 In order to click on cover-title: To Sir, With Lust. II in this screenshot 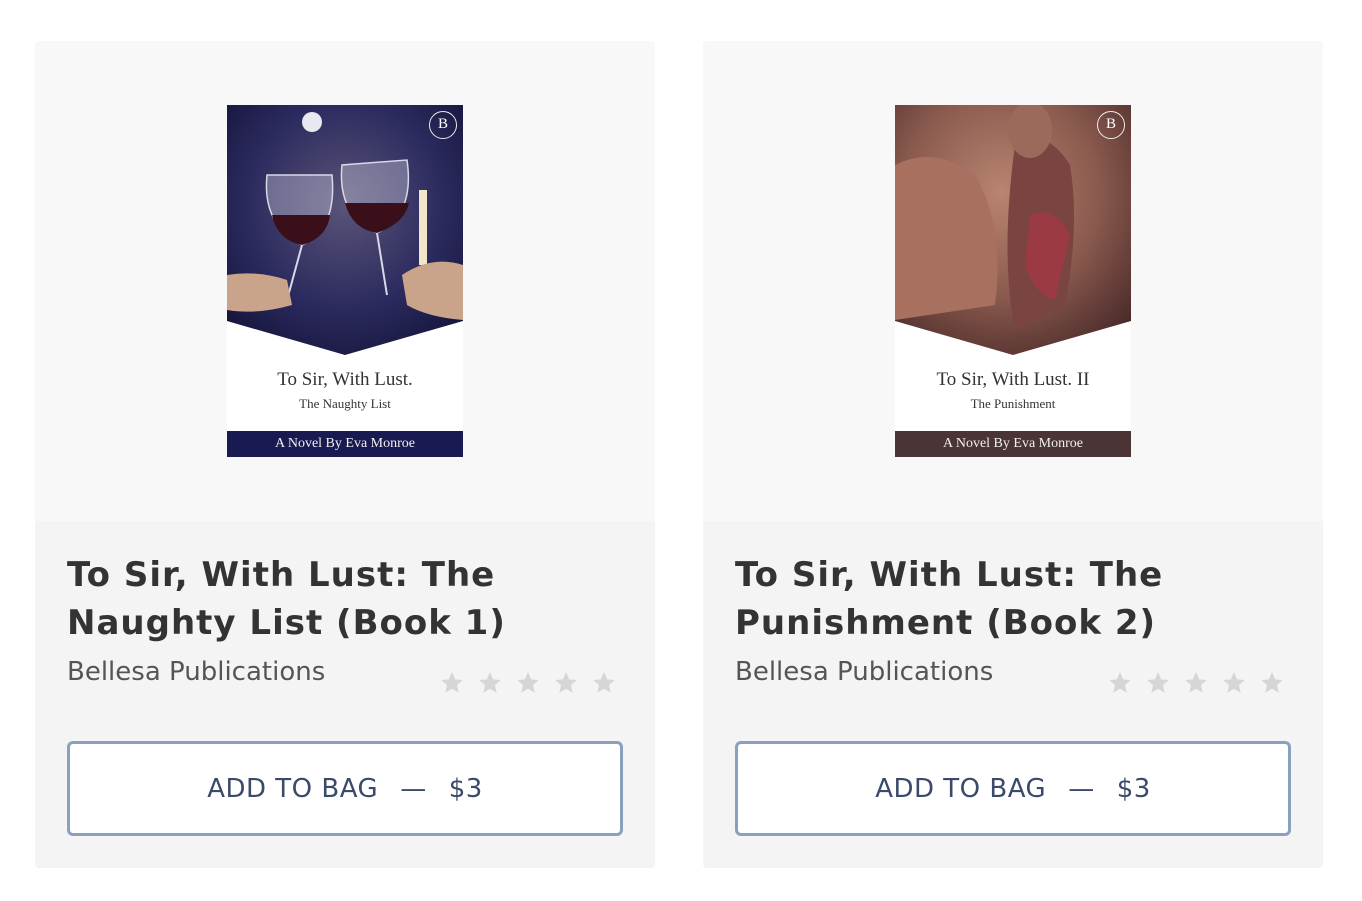, I will do `click(1013, 379)`.